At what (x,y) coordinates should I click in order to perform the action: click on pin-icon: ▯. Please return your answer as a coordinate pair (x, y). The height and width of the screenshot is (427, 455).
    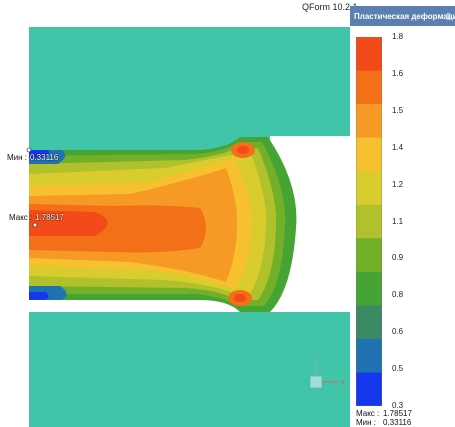
    Looking at the image, I should click on (448, 16).